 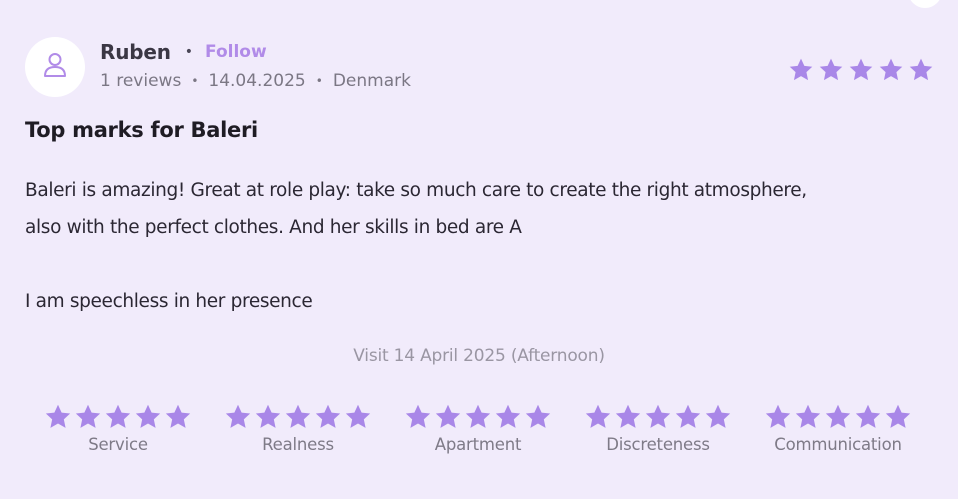 I want to click on category-apartment: Apartment, so click(x=478, y=428).